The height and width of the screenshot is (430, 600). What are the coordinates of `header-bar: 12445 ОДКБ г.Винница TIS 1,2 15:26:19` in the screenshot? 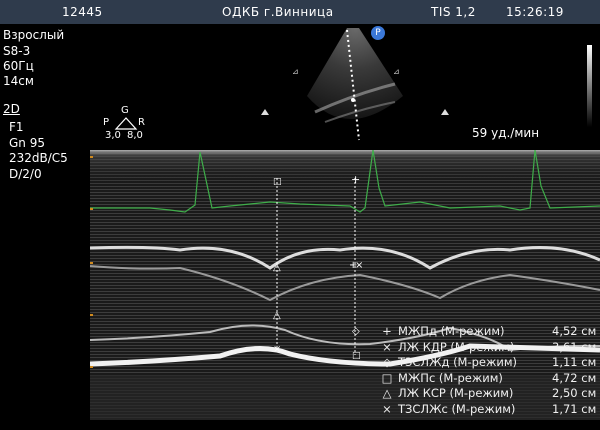 It's located at (300, 12).